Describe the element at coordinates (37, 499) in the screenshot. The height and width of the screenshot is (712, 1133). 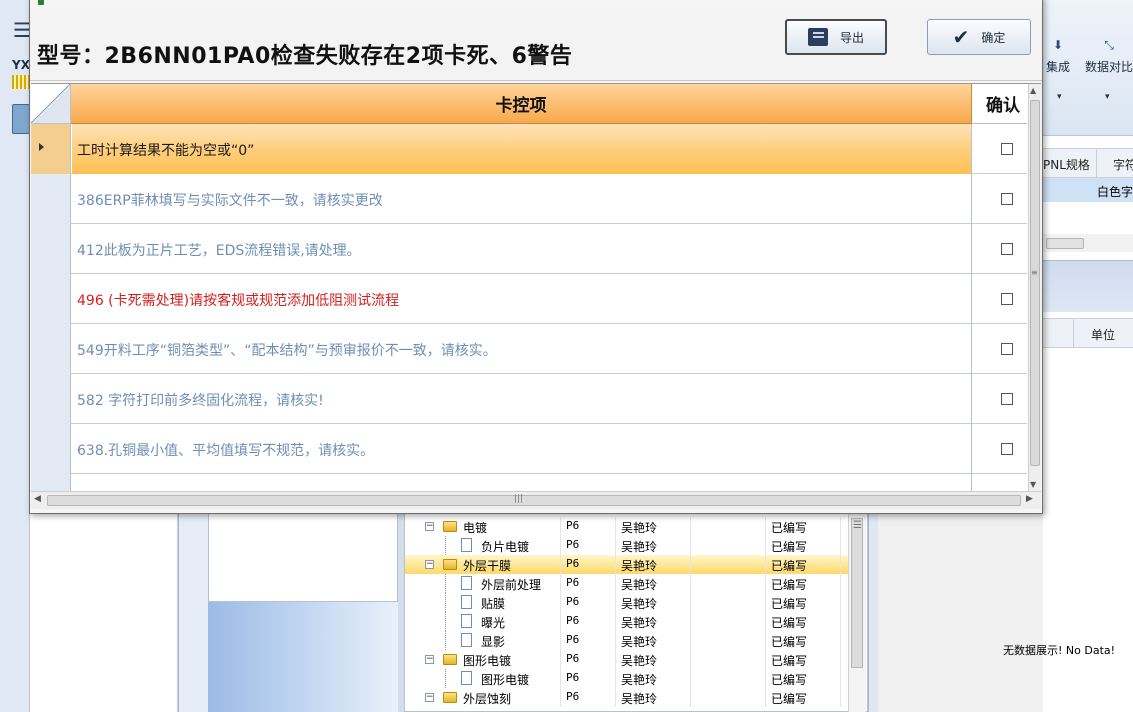
I see `scroll-left-icon: ◀` at that location.